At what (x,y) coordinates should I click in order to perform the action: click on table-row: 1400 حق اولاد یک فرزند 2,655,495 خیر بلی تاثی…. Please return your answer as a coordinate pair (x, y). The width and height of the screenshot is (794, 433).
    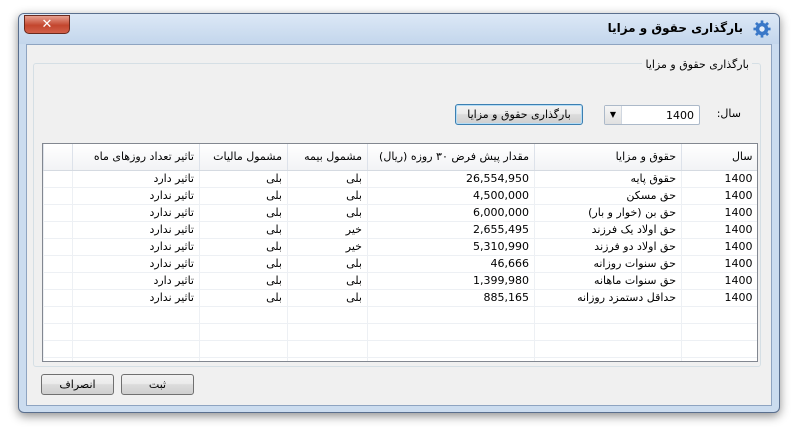
    Looking at the image, I should click on (400, 230).